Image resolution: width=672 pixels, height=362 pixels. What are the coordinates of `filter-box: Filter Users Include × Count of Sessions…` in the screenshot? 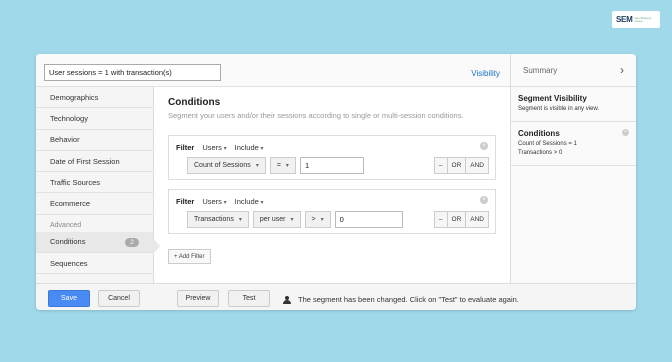 It's located at (332, 157).